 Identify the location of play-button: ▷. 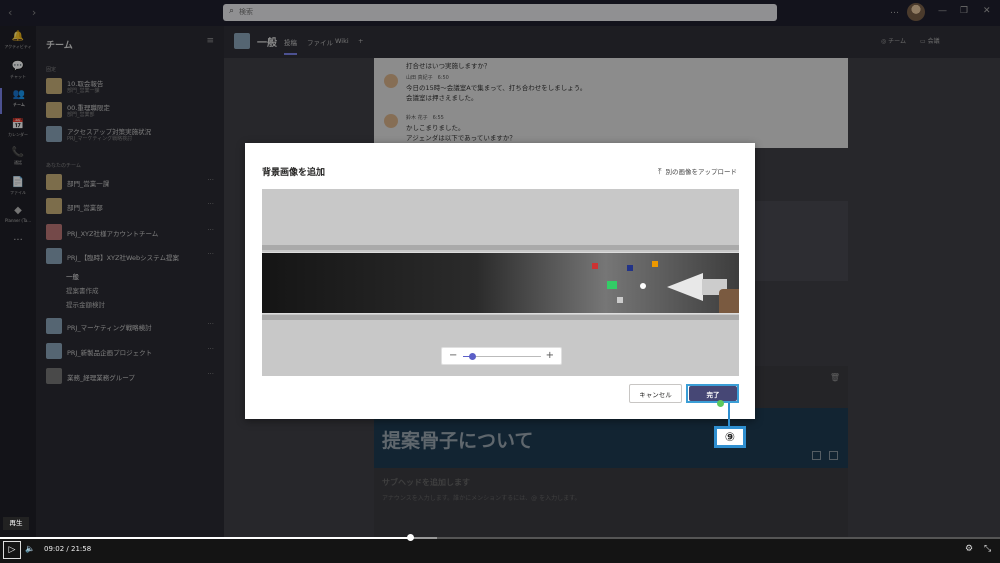
(12, 550).